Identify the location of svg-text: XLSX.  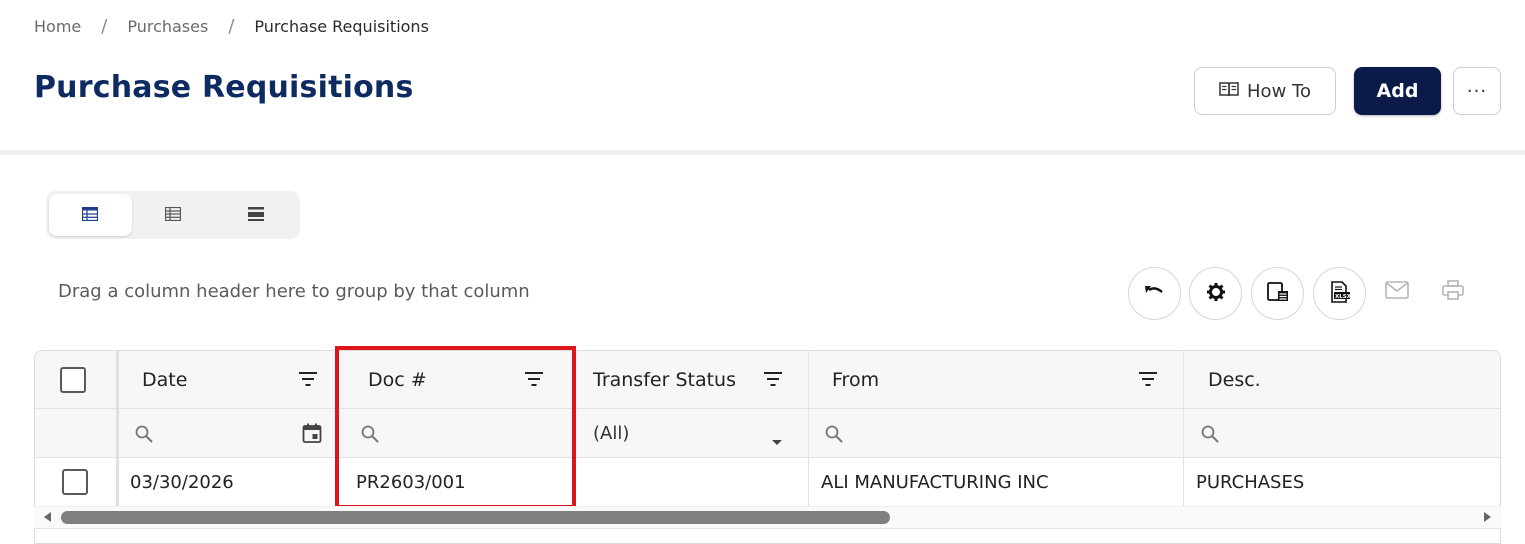
(1343, 297).